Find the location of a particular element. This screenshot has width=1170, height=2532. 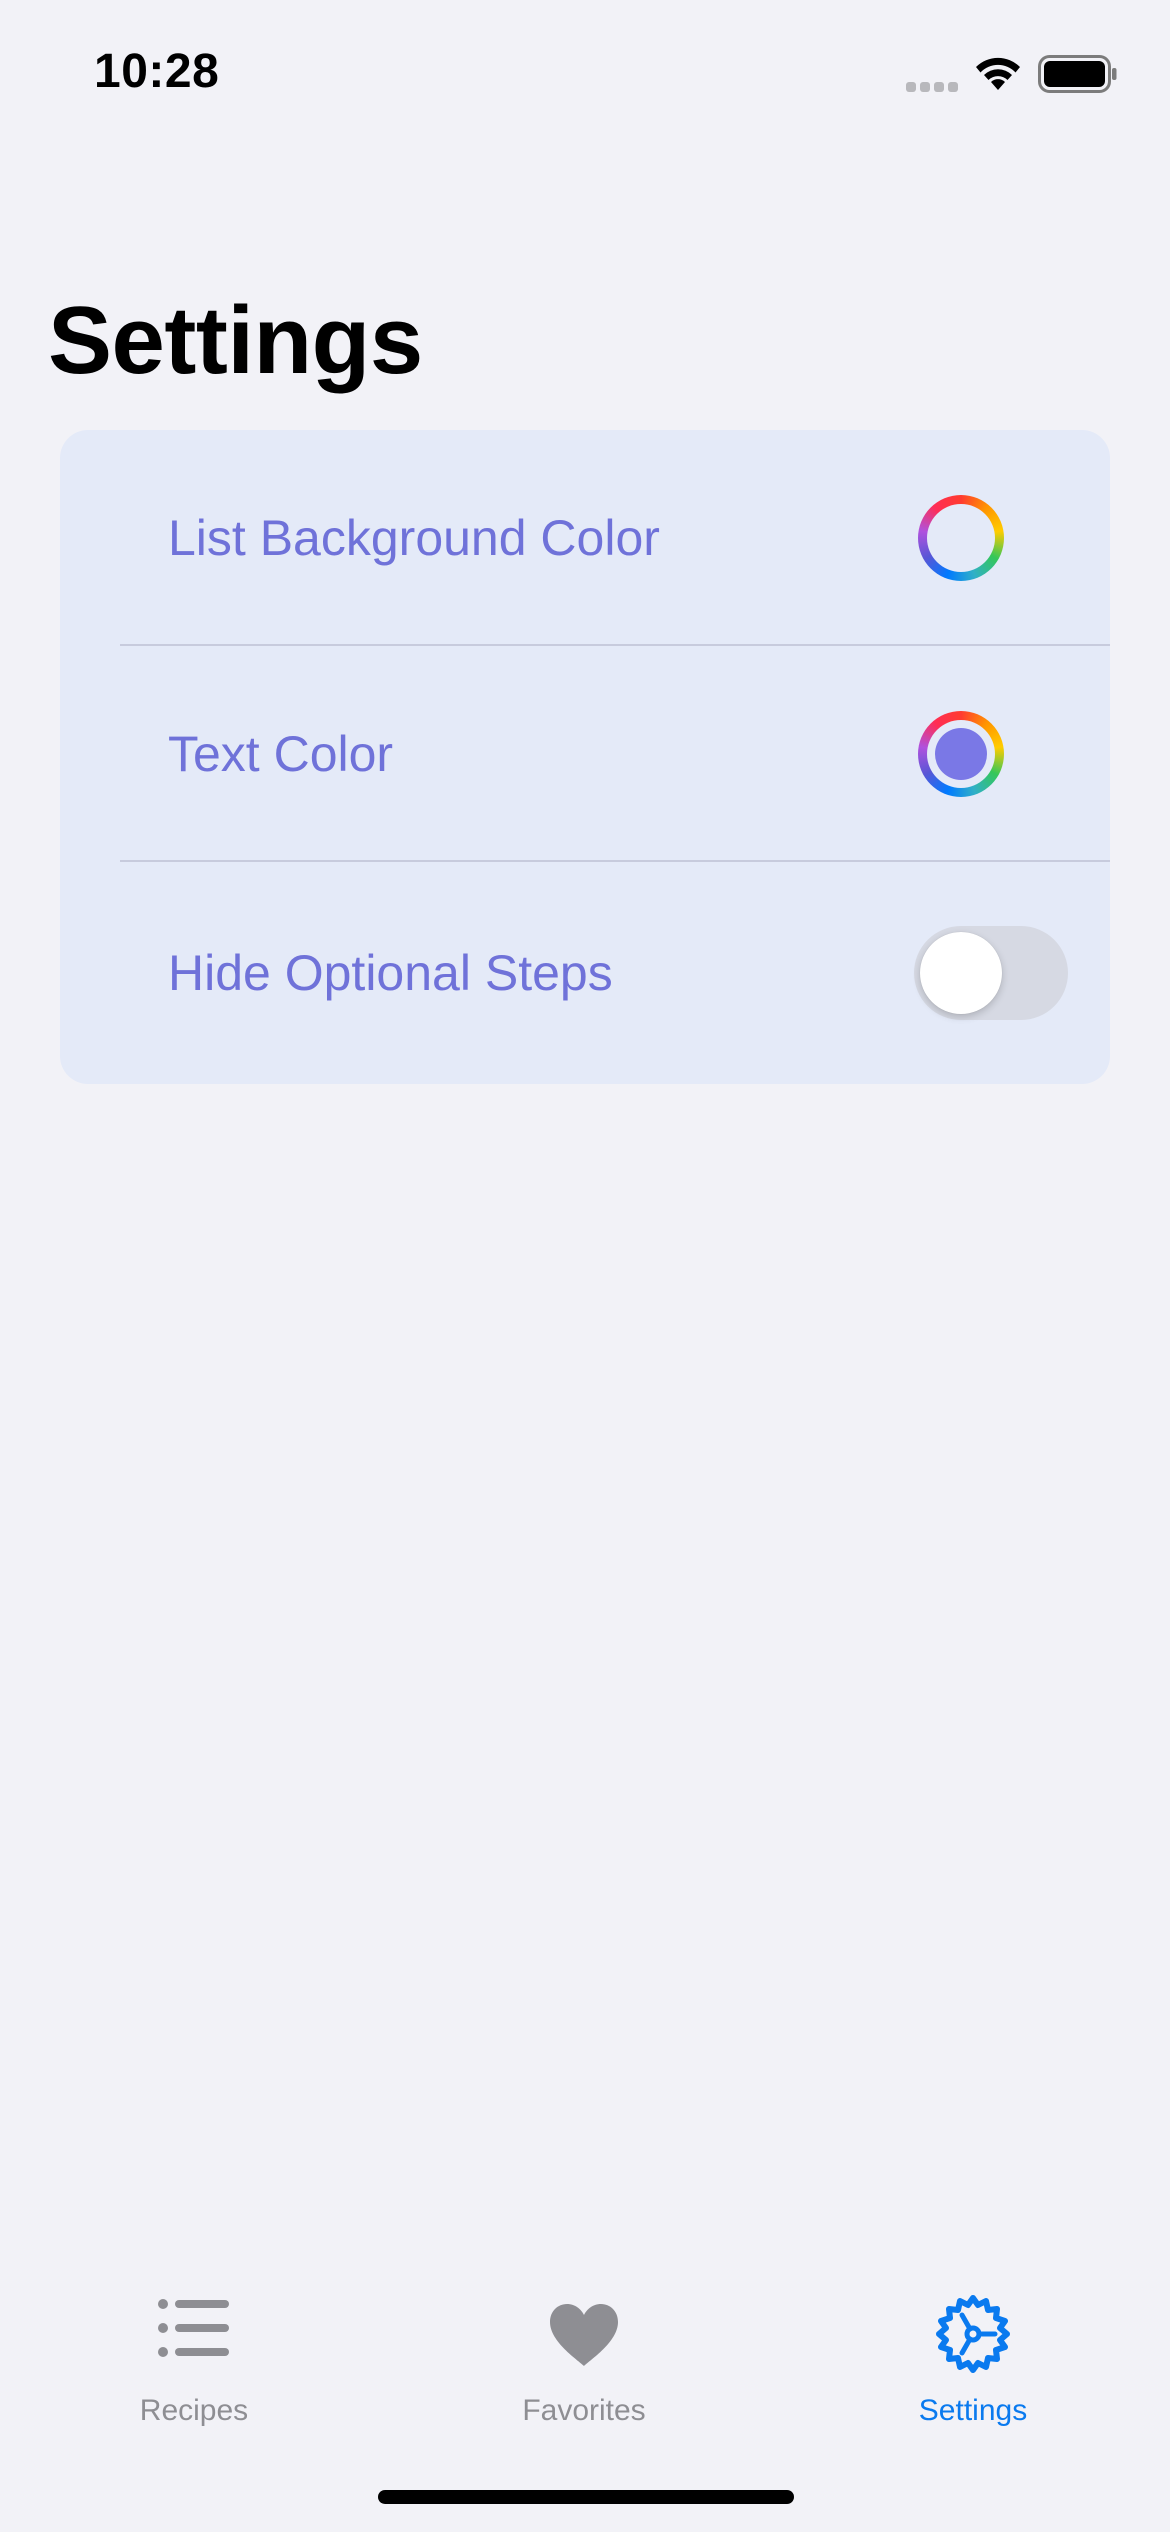

heart-icon is located at coordinates (584, 2335).